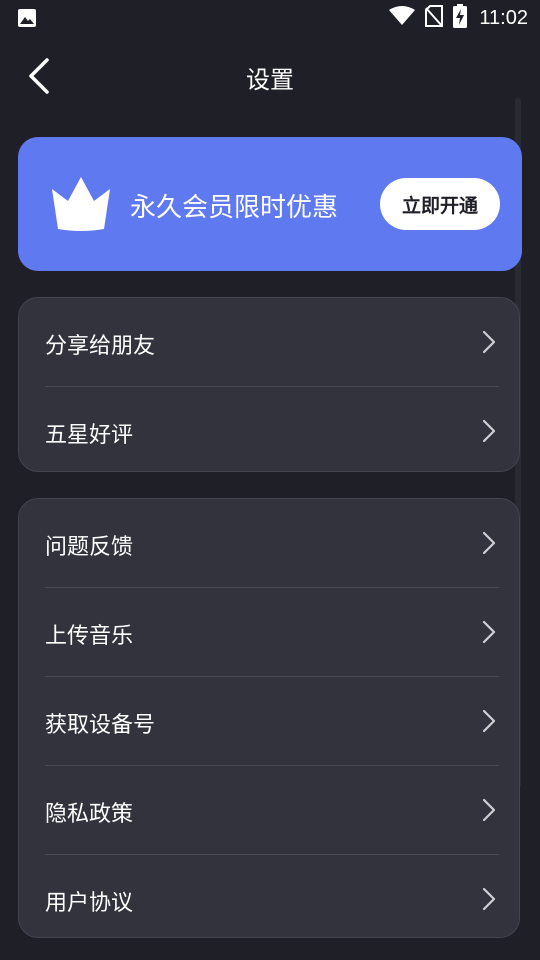 The height and width of the screenshot is (960, 540). Describe the element at coordinates (81, 203) in the screenshot. I see `crown-icon` at that location.